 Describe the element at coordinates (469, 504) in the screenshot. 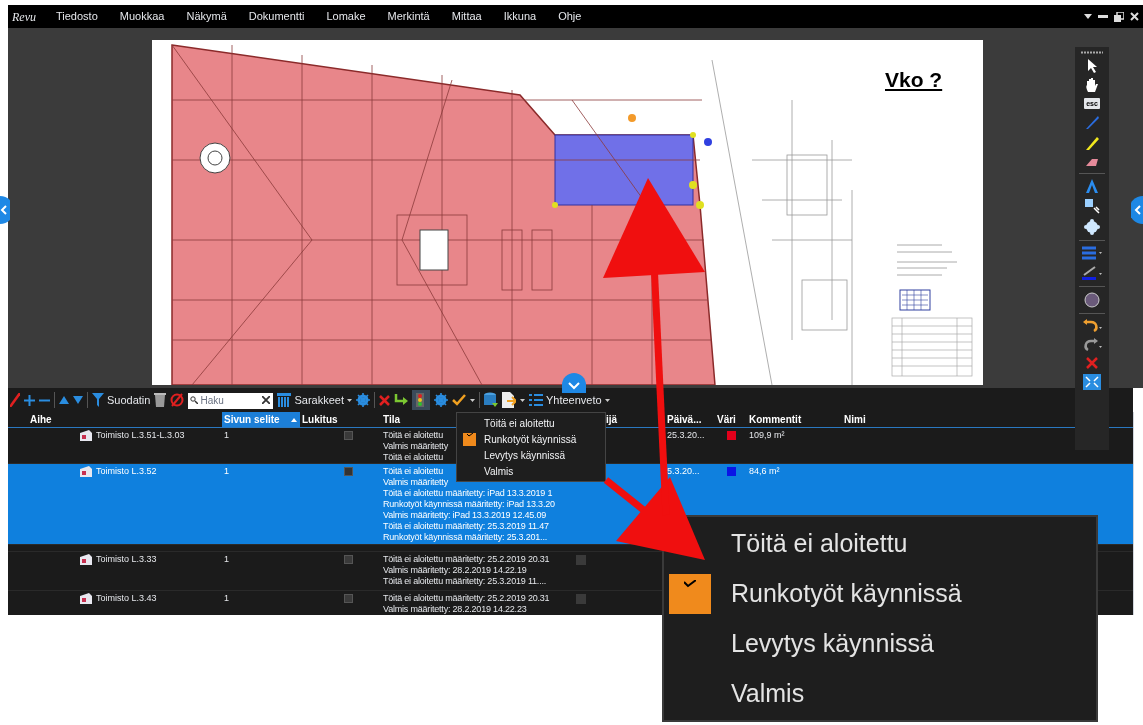

I see `table-cell: Runkotyöt käynnissä määritetty: iPad 13.3.20` at that location.